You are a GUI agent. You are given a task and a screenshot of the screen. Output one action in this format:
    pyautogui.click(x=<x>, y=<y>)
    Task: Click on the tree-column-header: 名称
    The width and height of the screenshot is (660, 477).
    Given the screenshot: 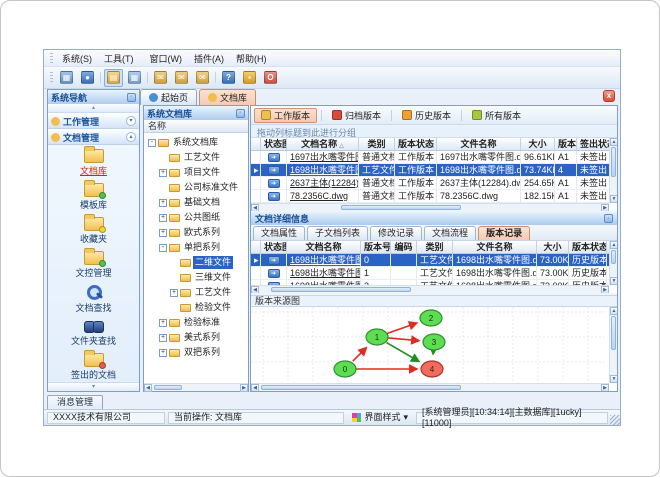 What is the action you would take?
    pyautogui.click(x=196, y=126)
    